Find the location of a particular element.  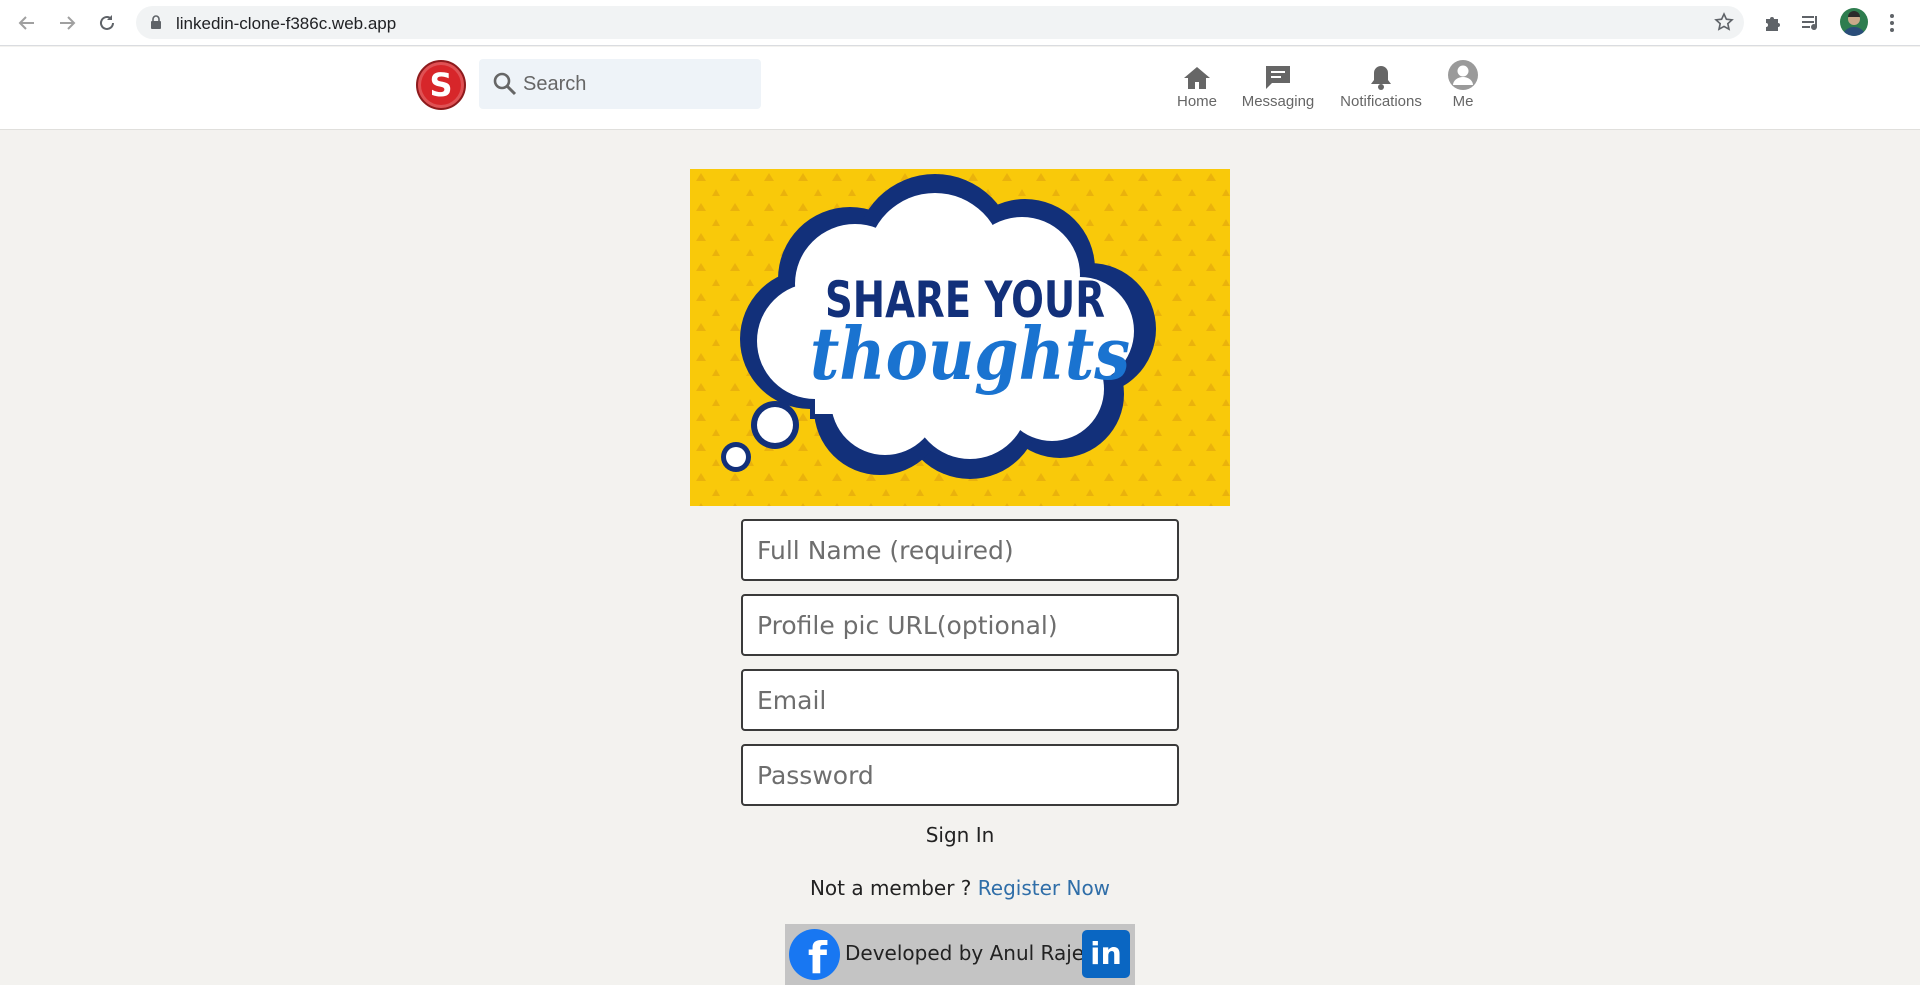

nav-me: Me is located at coordinates (1463, 88).